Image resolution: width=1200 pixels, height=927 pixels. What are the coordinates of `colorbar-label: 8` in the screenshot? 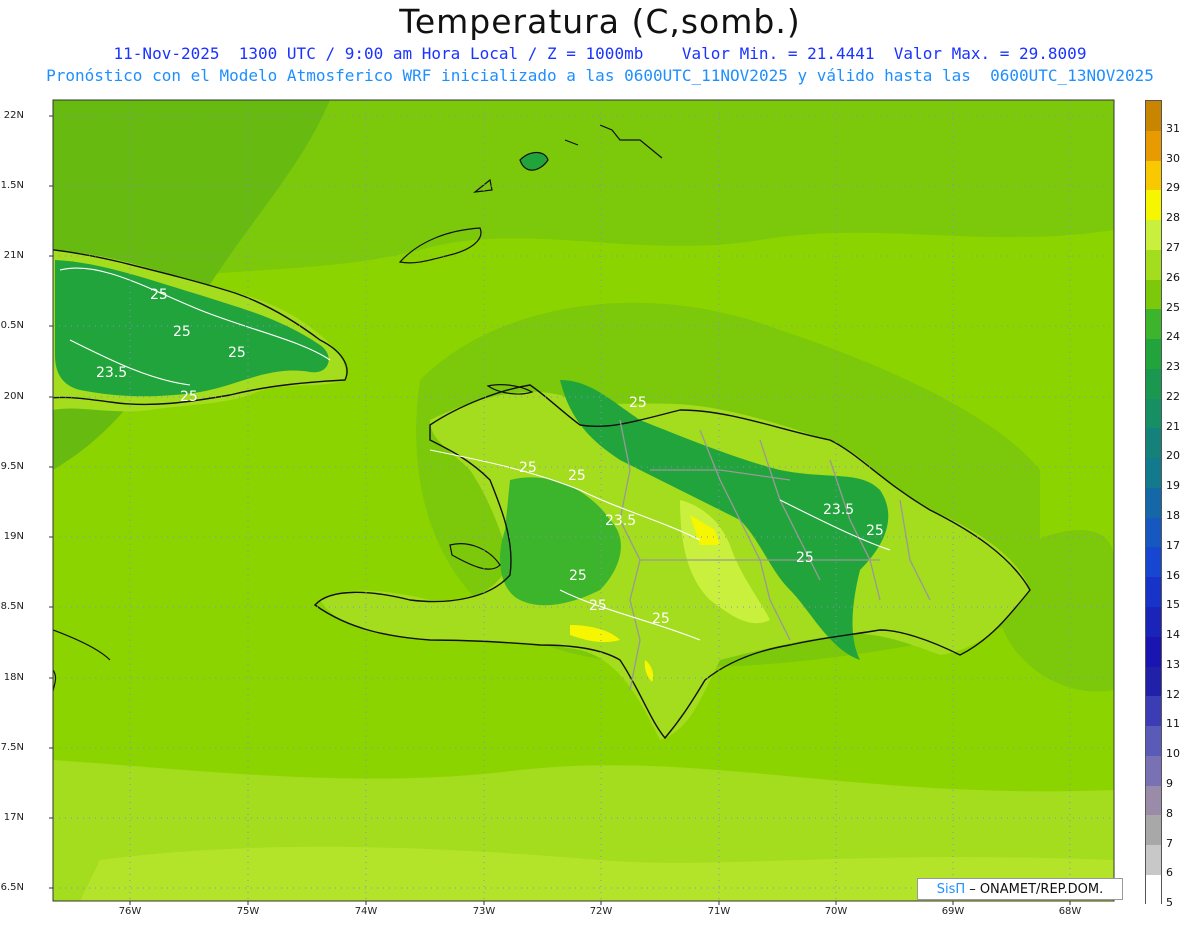 It's located at (1169, 813).